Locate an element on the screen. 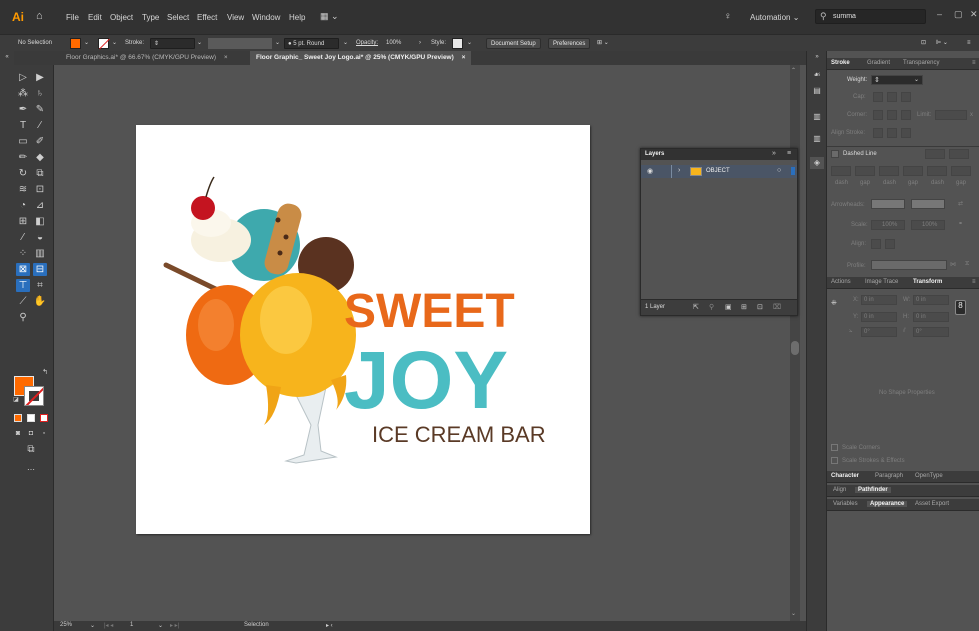  opacity-value: 100% is located at coordinates (393, 43).